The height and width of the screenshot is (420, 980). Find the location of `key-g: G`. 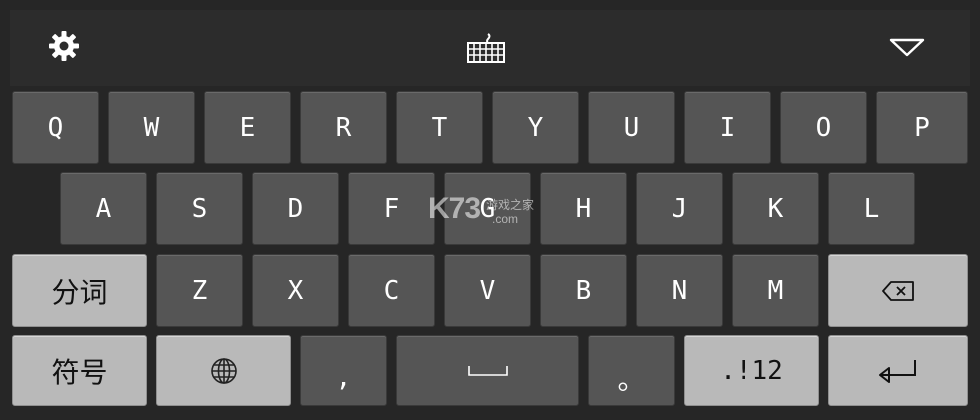

key-g: G is located at coordinates (487, 208).